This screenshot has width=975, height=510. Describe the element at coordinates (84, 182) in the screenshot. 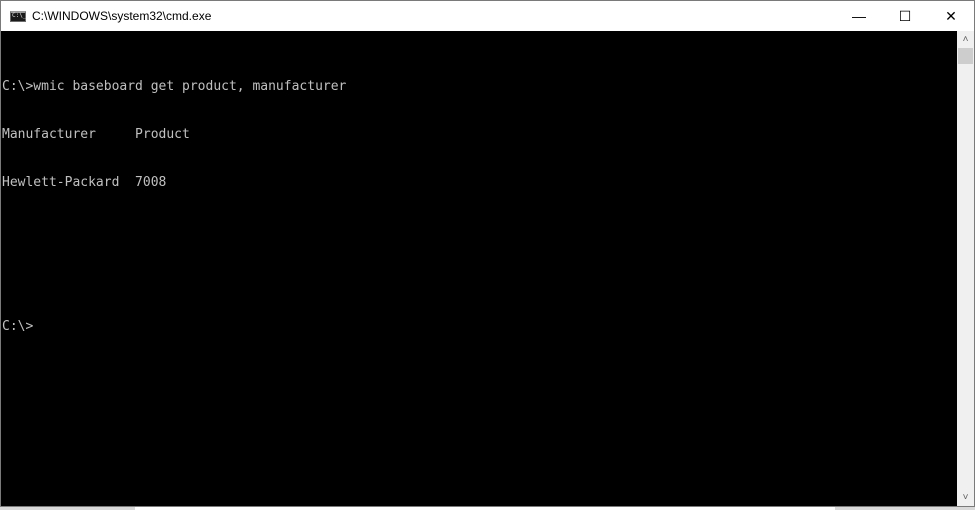

I see `console-line-result: Hewlett-Packard 7008` at that location.